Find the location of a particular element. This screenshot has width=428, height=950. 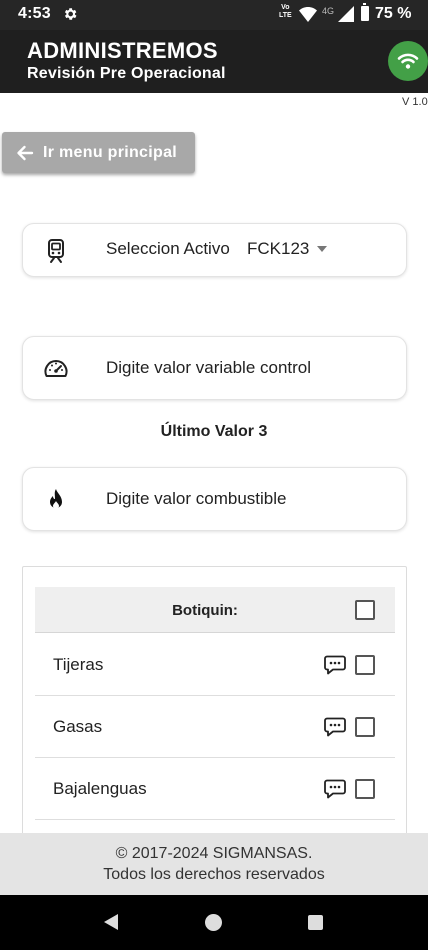

control-variable-input: Digite valor variable control is located at coordinates (214, 368).